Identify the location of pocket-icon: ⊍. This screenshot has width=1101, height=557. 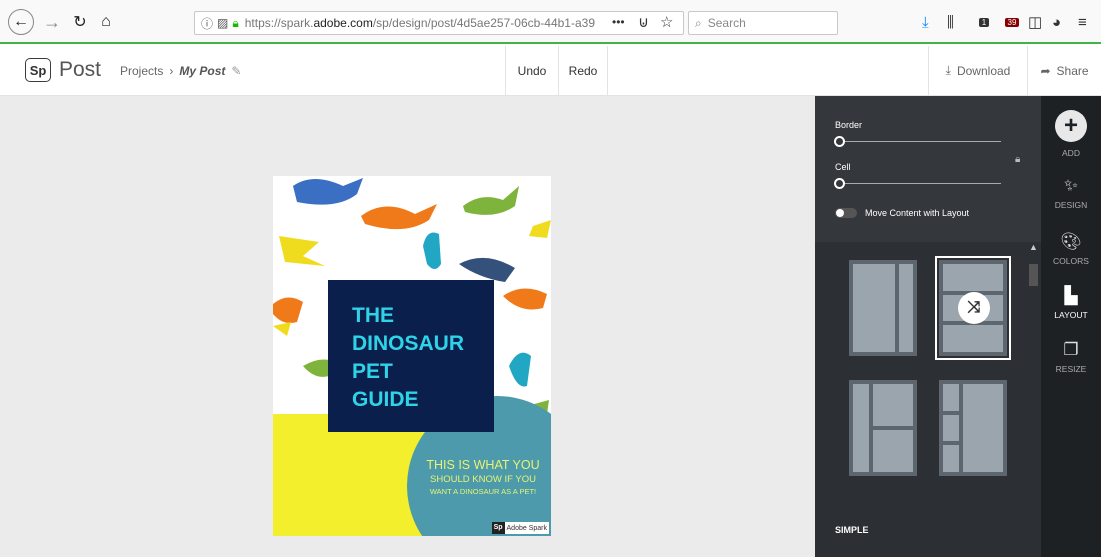
(643, 22).